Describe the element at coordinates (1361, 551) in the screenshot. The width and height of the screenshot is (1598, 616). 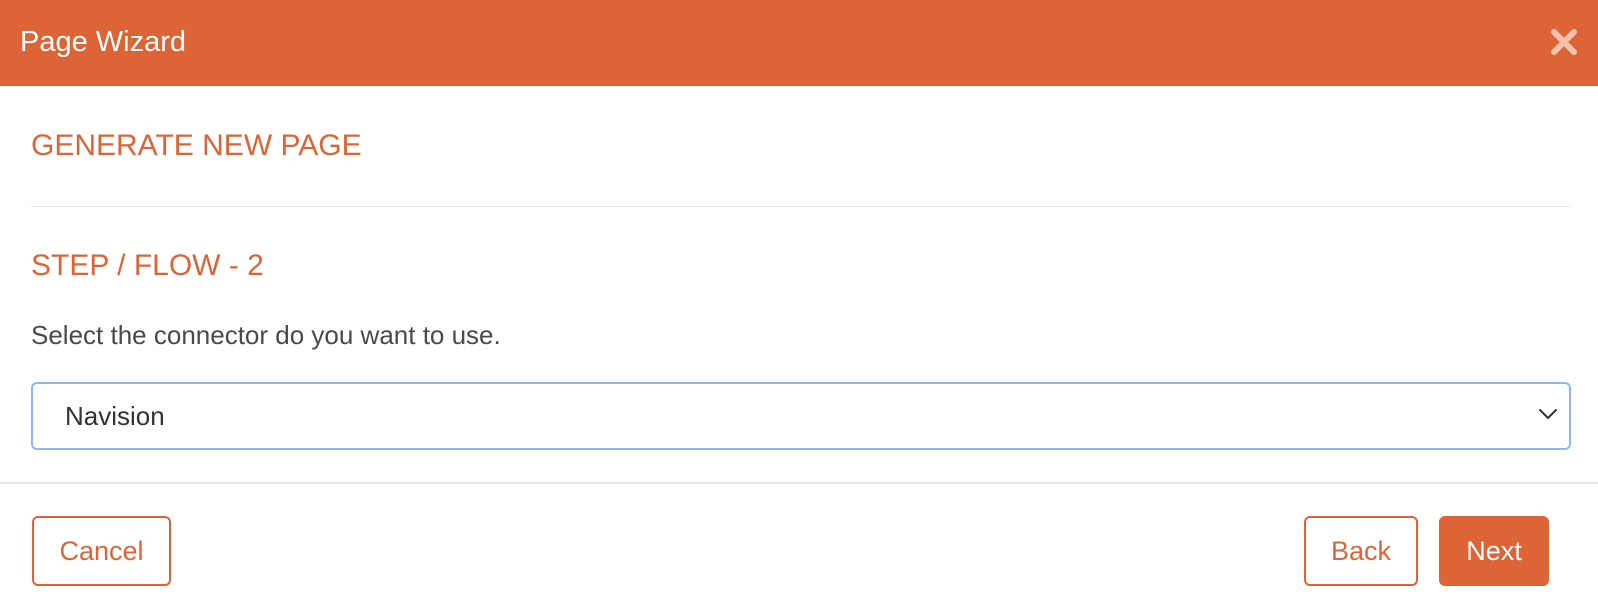
I see `back-button: Back` at that location.